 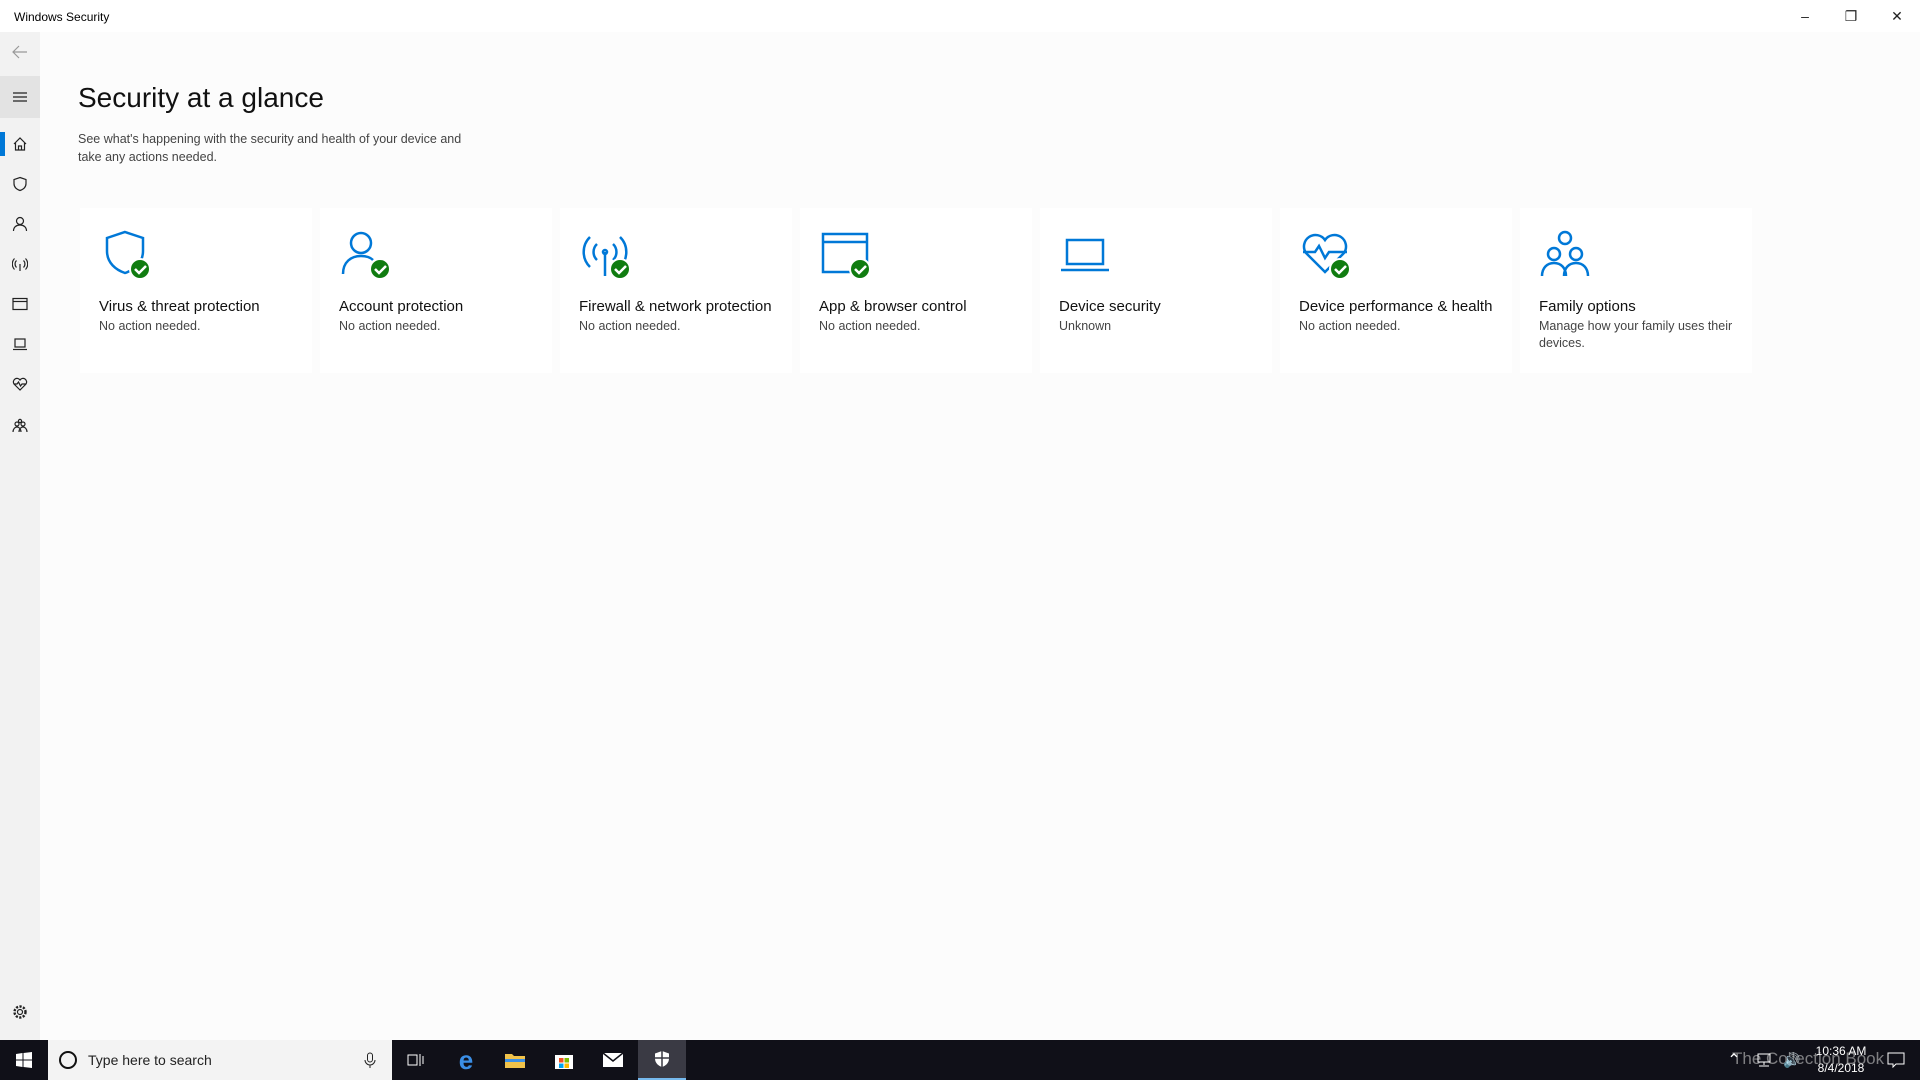 I want to click on network-icon, so click(x=1764, y=1060).